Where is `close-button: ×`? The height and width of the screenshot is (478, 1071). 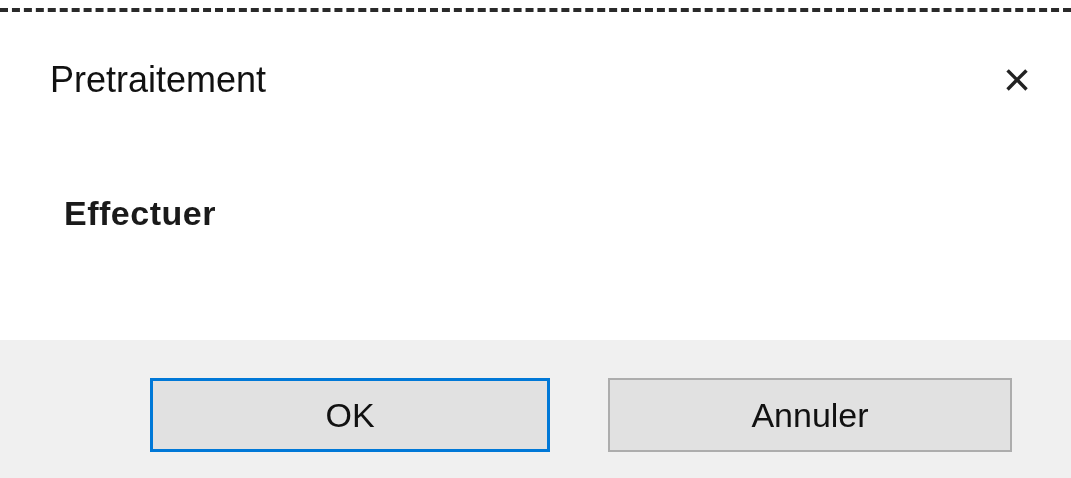
close-button: × is located at coordinates (1016, 80).